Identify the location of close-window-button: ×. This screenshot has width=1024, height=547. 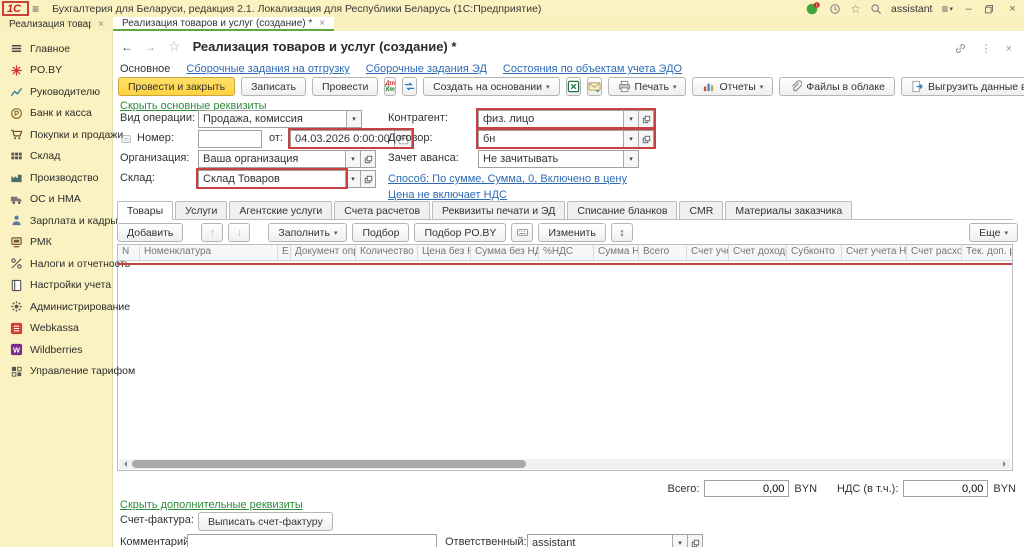
(1012, 9).